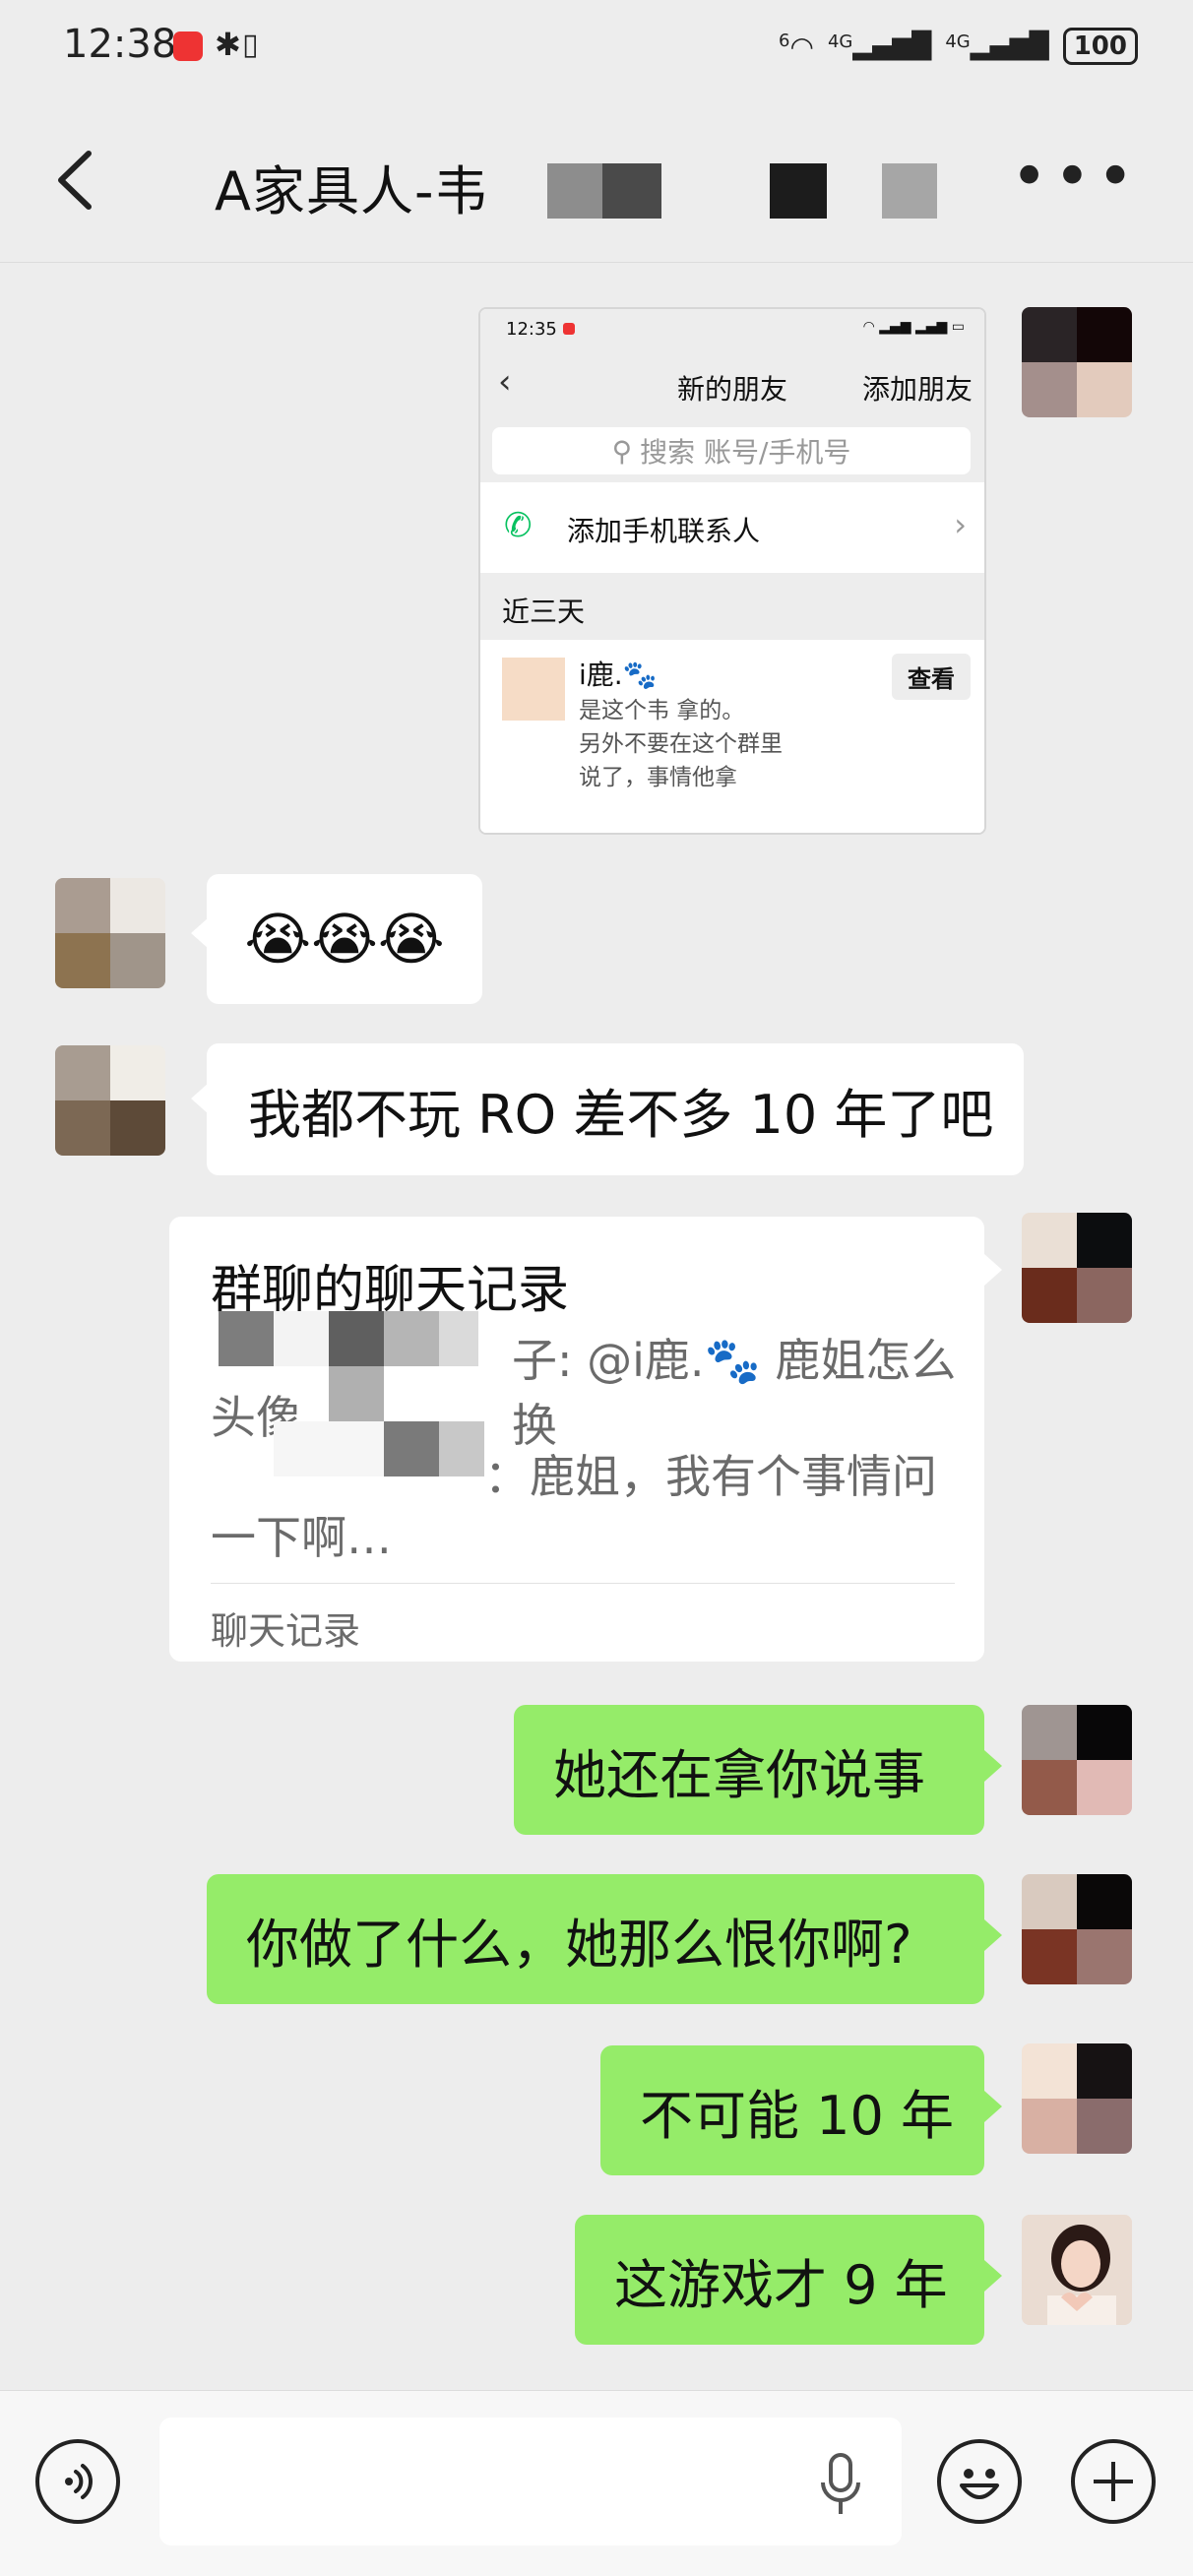 The width and height of the screenshot is (1193, 2576). What do you see at coordinates (618, 675) in the screenshot?
I see `shot-friend-name: i鹿.🐾` at bounding box center [618, 675].